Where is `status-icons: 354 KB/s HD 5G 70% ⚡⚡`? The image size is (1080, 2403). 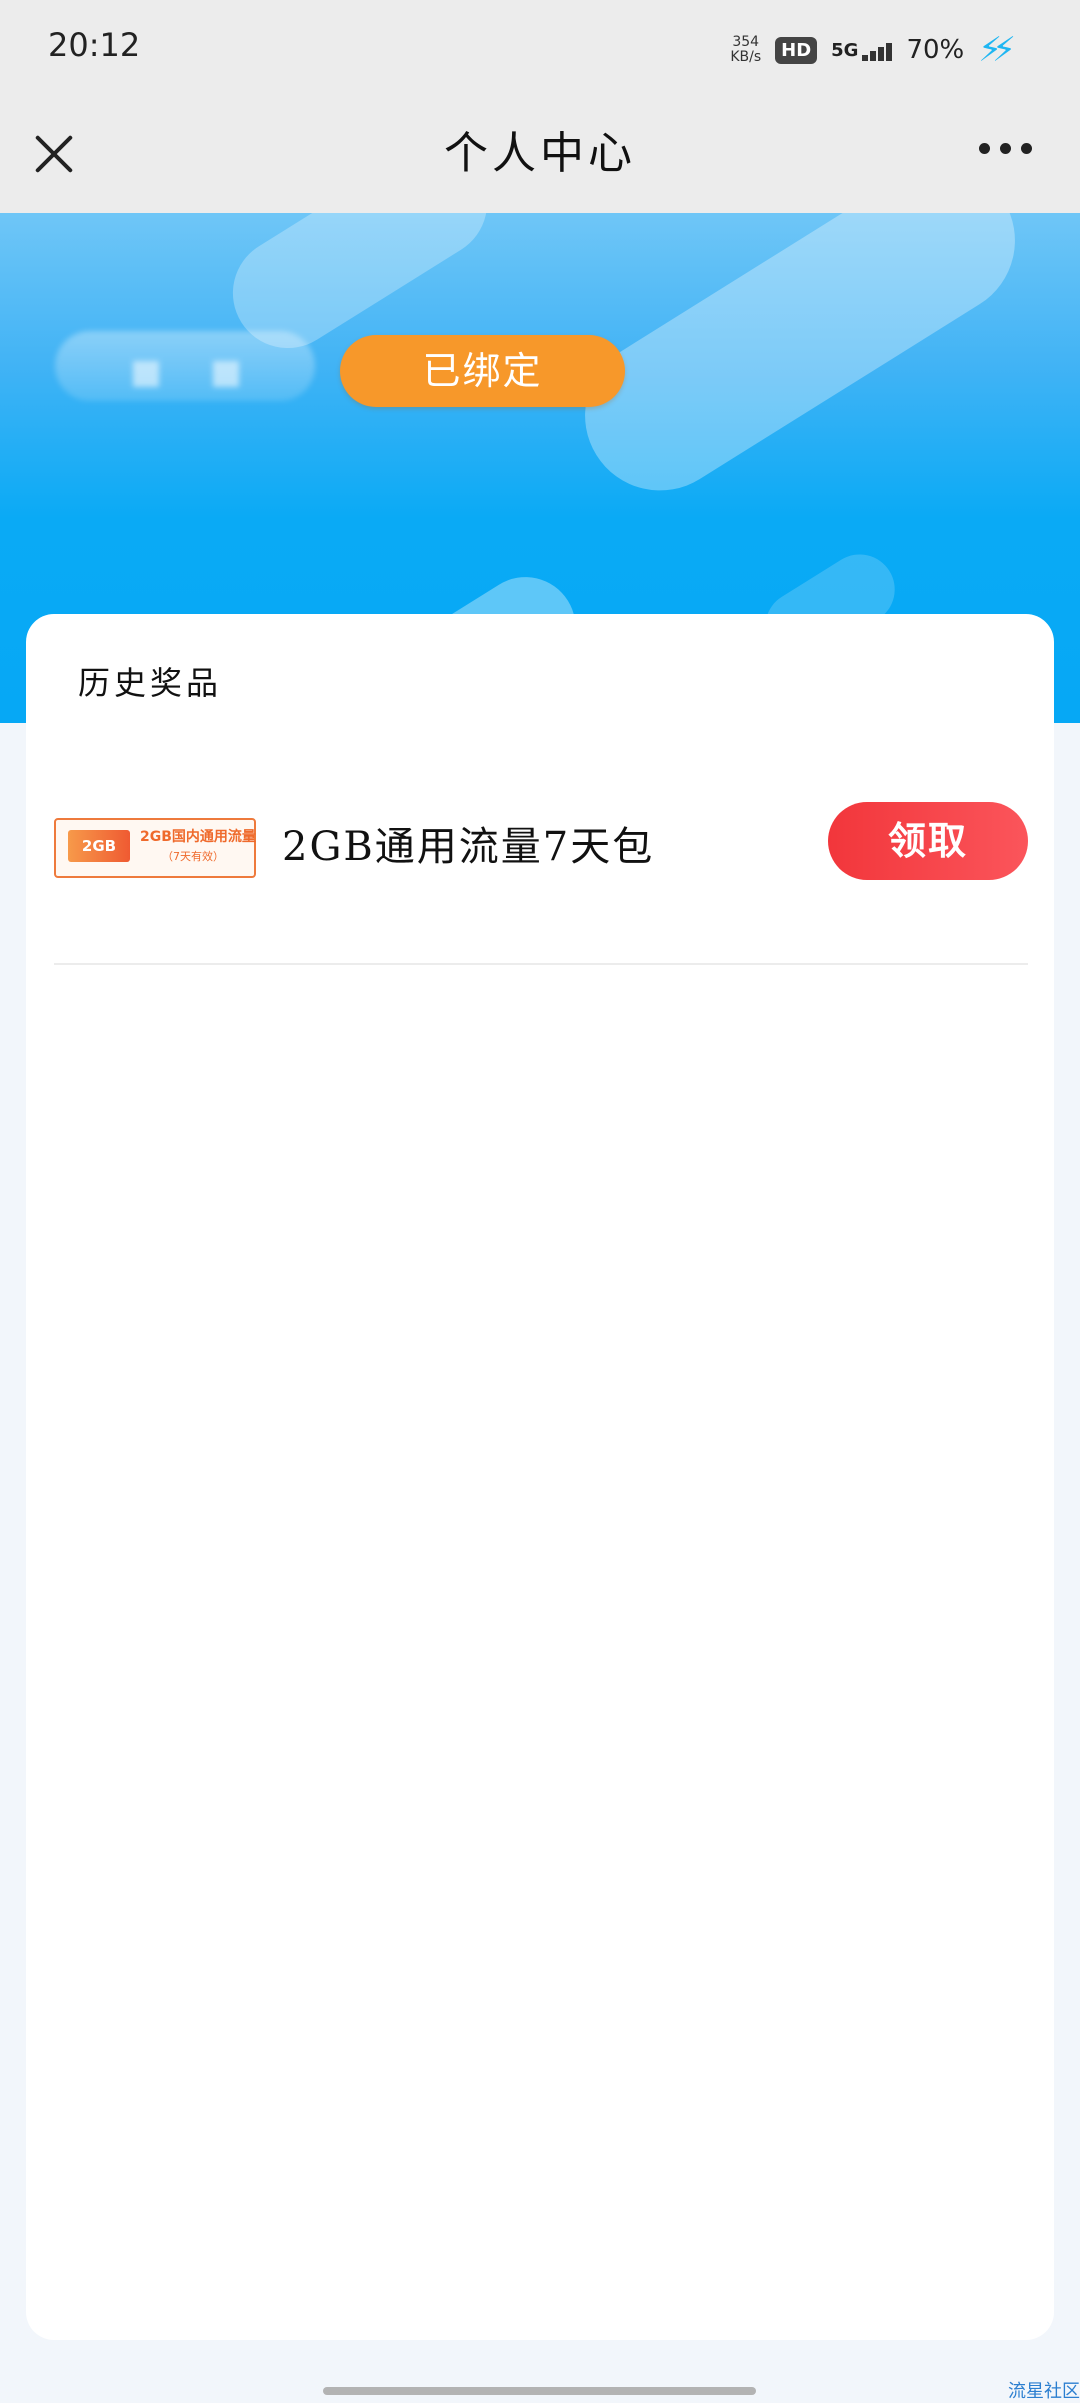
status-icons: 354 KB/s HD 5G 70% ⚡⚡ is located at coordinates (873, 50).